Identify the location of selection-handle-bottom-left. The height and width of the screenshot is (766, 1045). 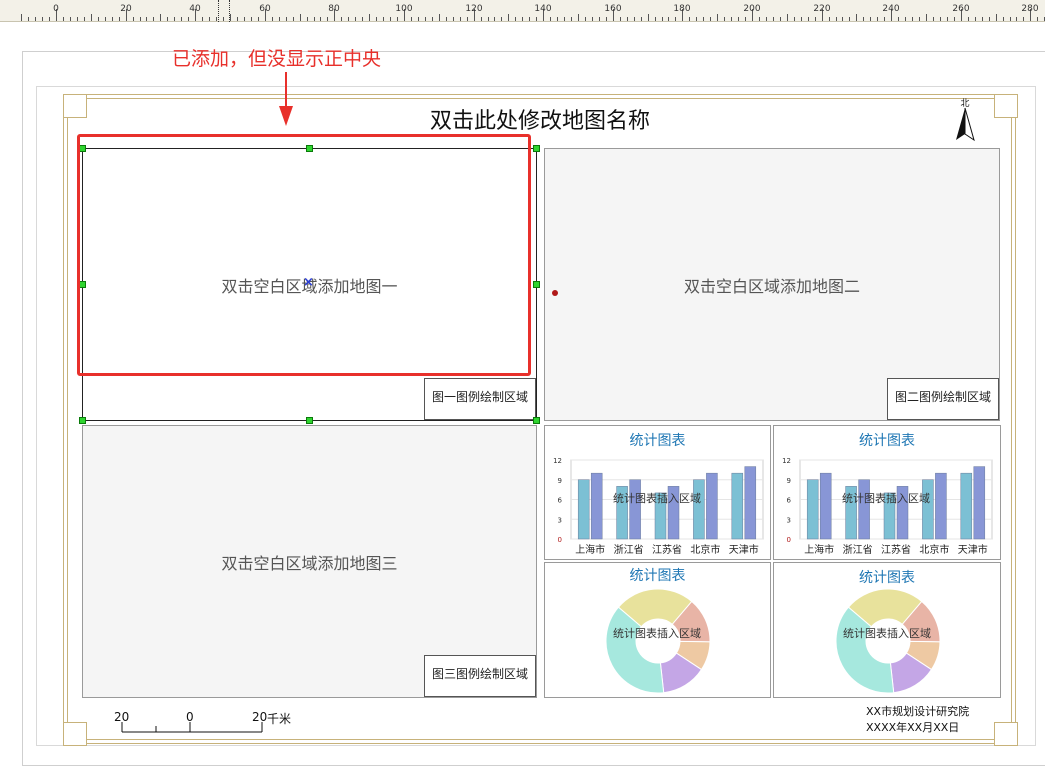
(82, 420).